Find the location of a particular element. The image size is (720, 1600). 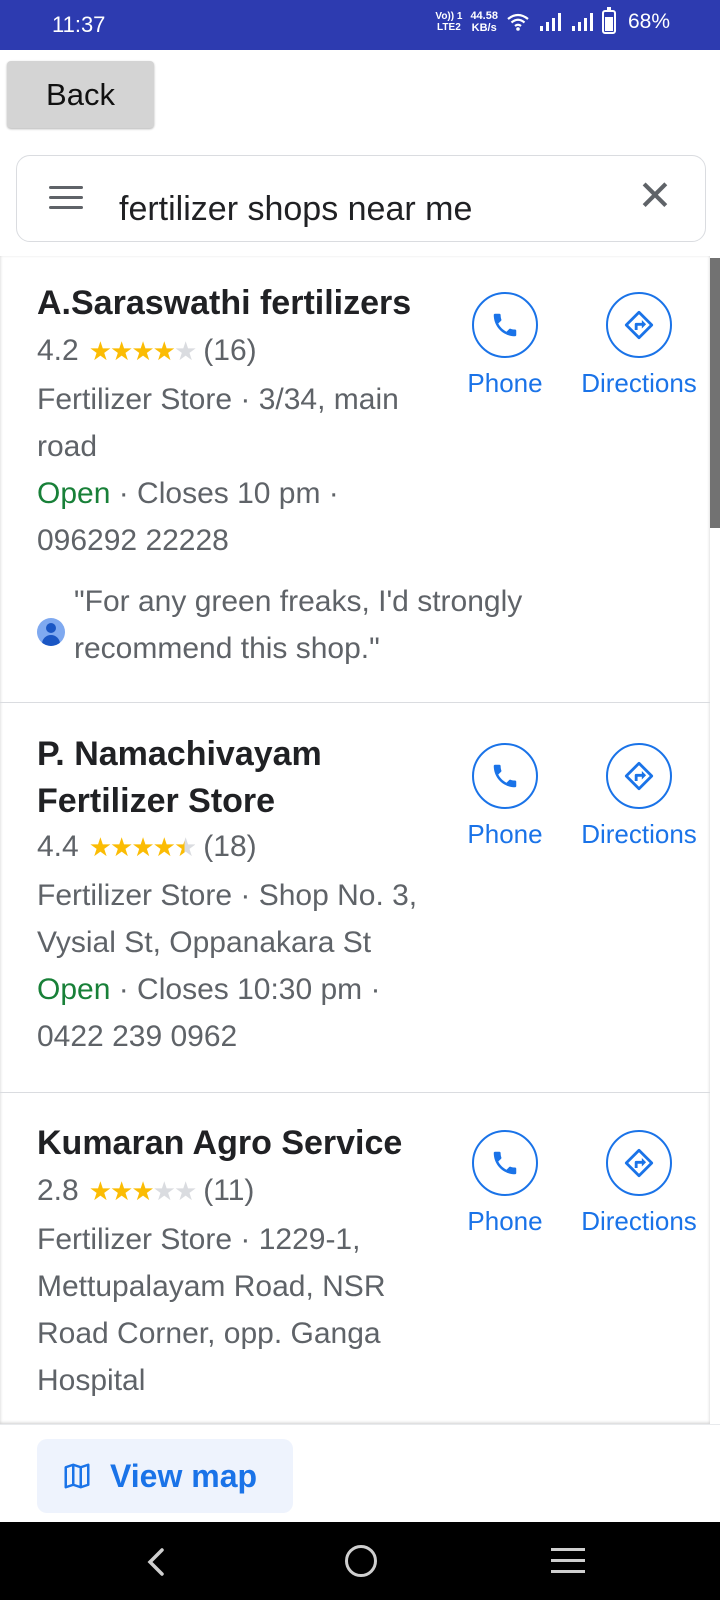

nav-recents-icon is located at coordinates (568, 1564).